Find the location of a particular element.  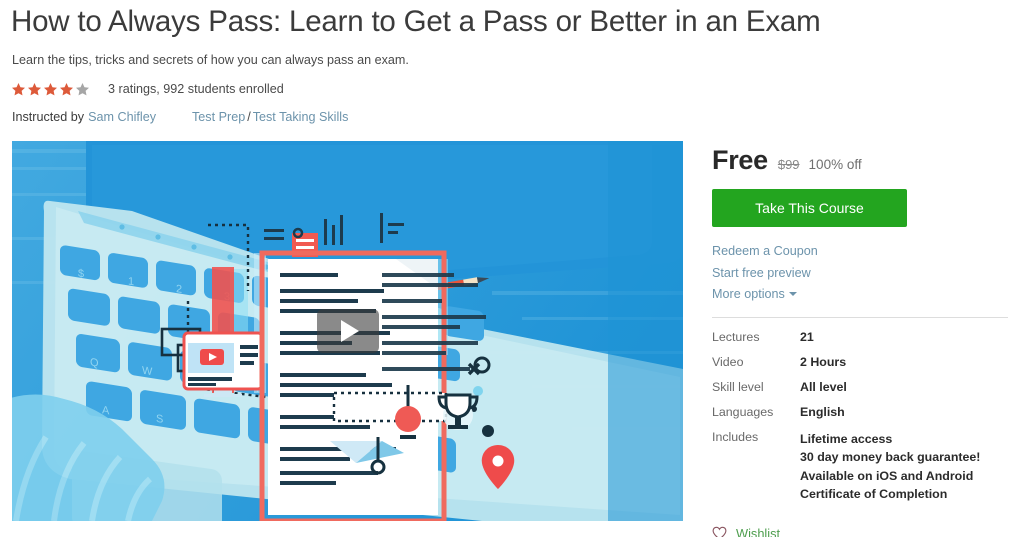

heart-outline-icon is located at coordinates (719, 531).